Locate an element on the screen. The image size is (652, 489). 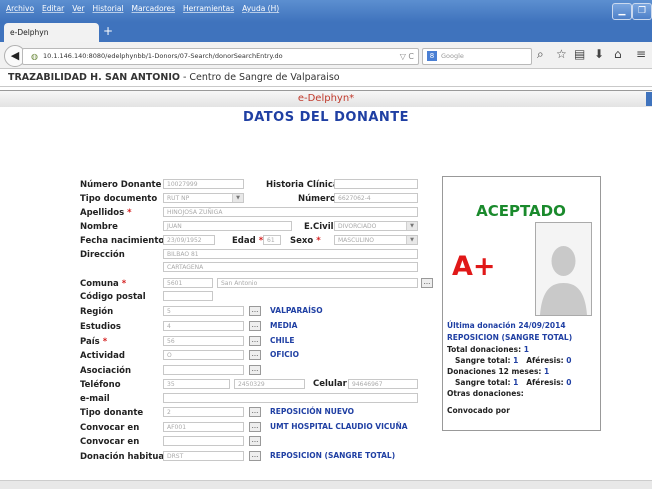
menu-marcadores: Marcadores is located at coordinates (154, 8).